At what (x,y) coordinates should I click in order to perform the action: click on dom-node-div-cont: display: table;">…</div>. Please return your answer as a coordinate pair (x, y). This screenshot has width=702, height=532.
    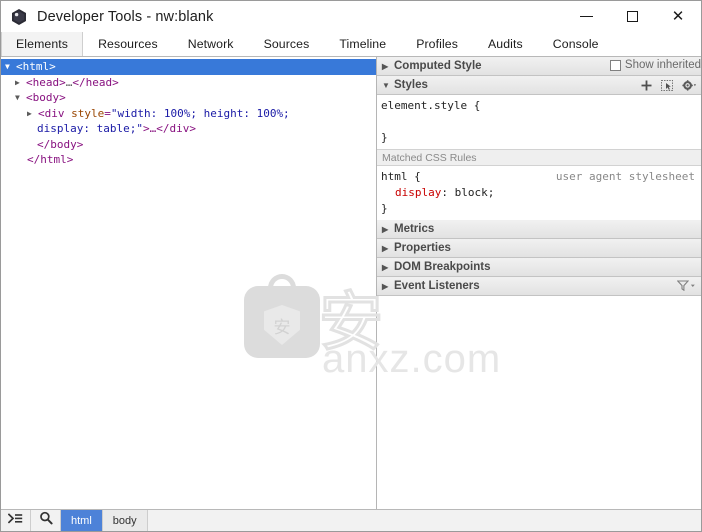
    Looking at the image, I should click on (188, 129).